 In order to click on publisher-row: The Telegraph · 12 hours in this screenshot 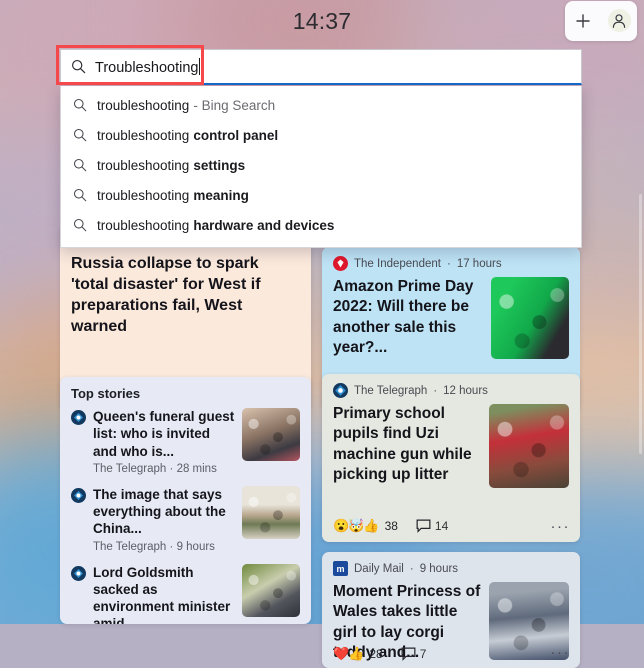, I will do `click(451, 390)`.